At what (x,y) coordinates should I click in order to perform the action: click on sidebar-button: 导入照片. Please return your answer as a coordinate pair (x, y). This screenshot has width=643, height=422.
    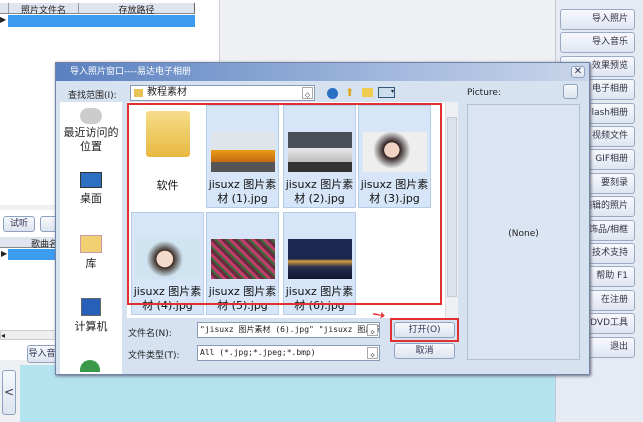
    Looking at the image, I should click on (597, 19).